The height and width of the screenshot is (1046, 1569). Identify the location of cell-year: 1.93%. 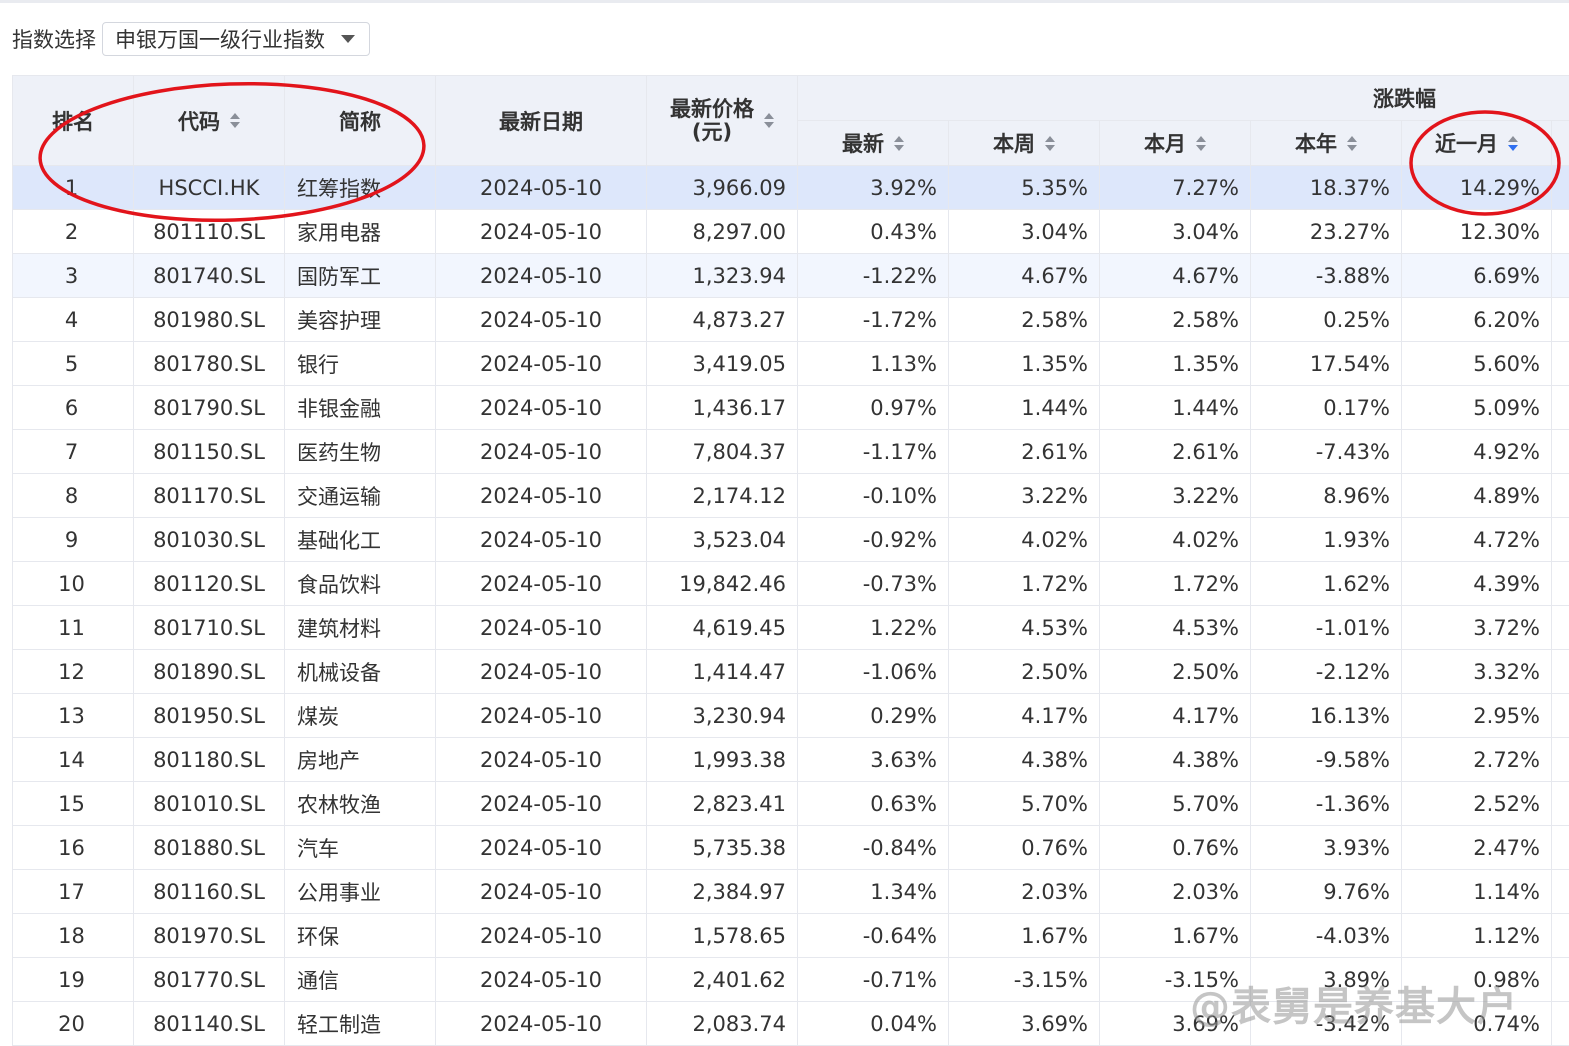
(1326, 540).